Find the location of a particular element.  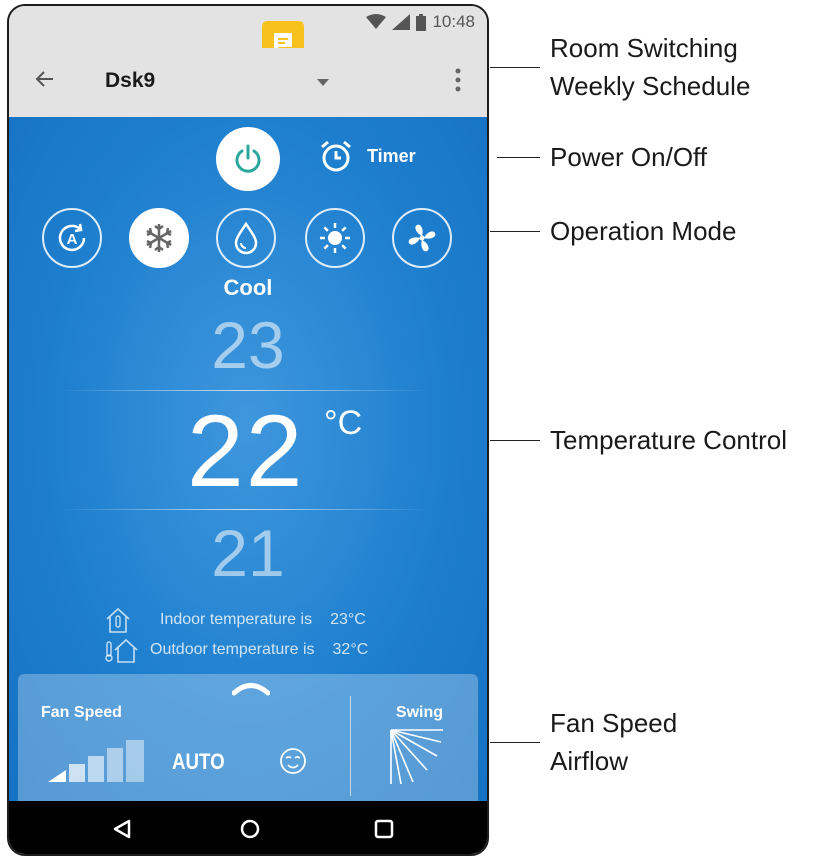

callout-room-switching: Room Switching Weekly Schedule is located at coordinates (650, 67).